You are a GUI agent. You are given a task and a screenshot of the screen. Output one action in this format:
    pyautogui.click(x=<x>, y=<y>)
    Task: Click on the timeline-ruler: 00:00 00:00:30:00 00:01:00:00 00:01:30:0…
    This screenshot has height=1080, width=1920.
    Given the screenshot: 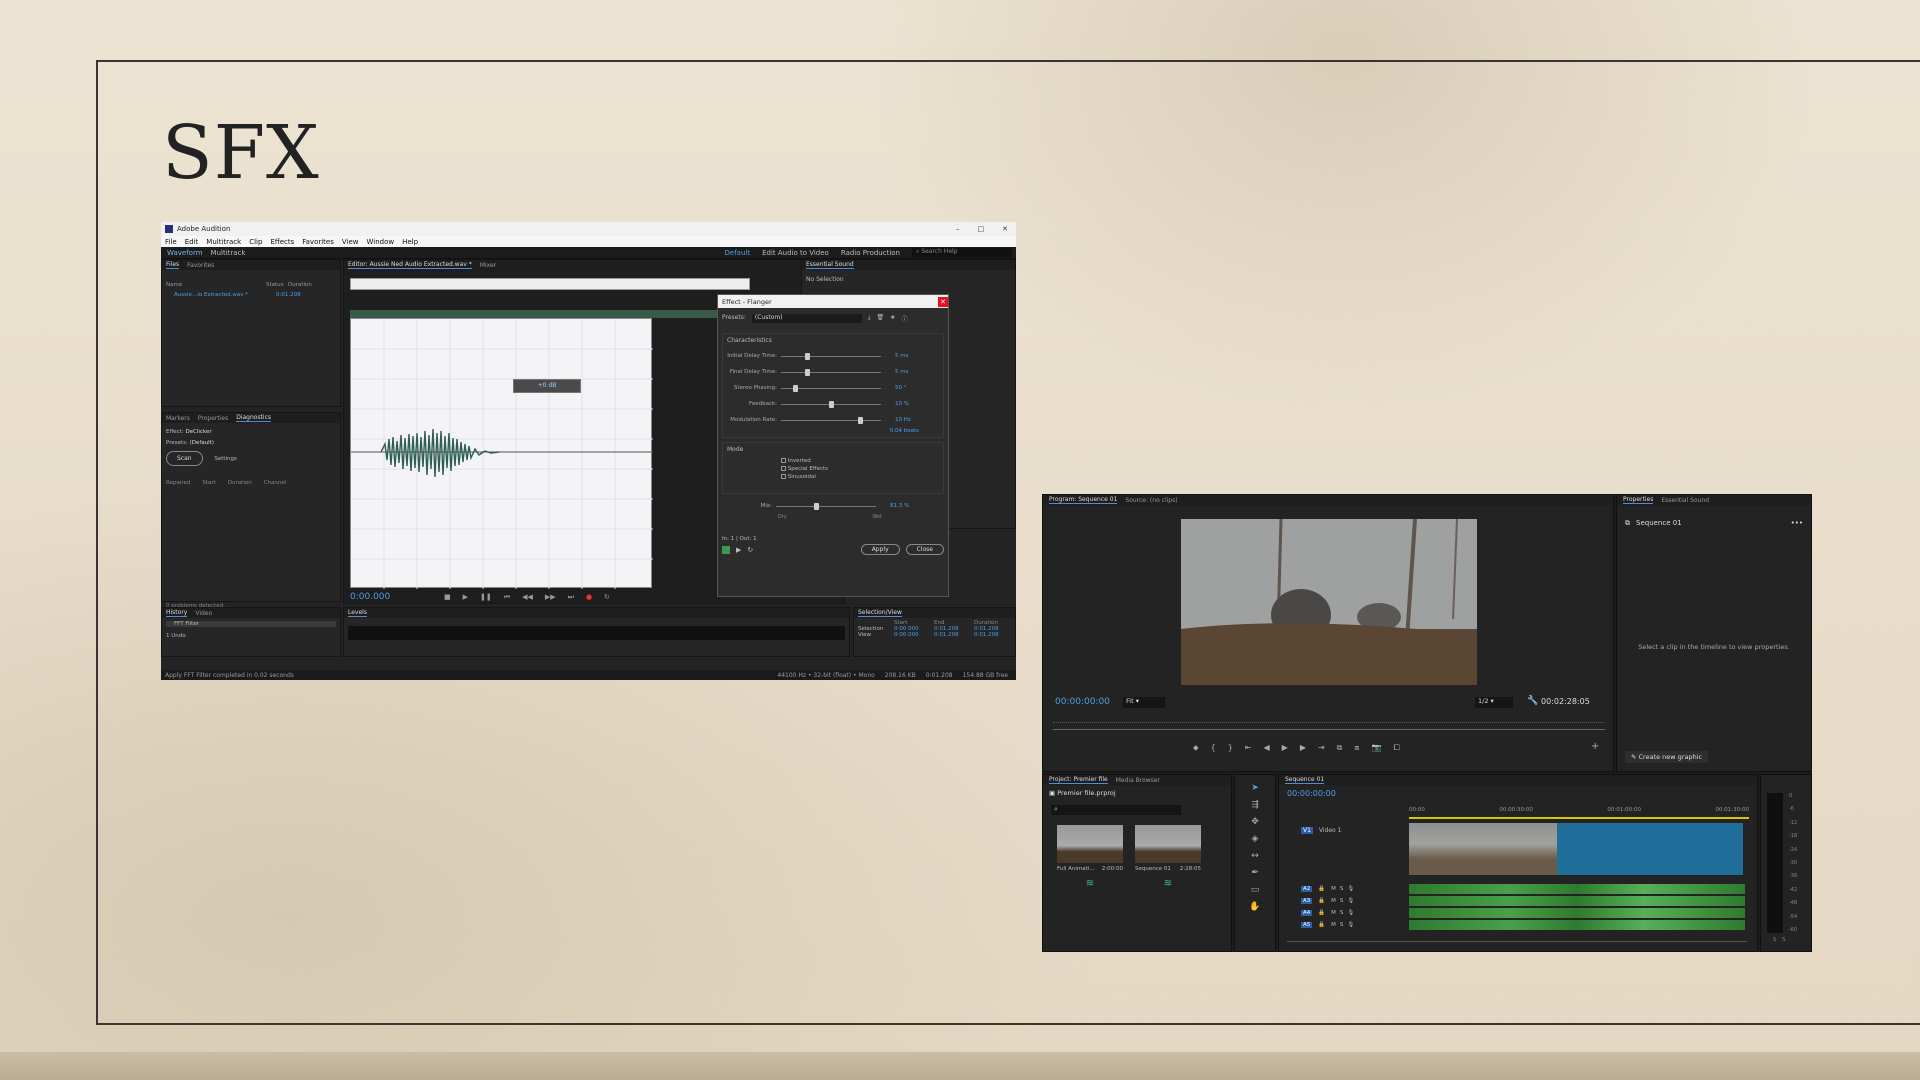 What is the action you would take?
    pyautogui.click(x=1579, y=810)
    